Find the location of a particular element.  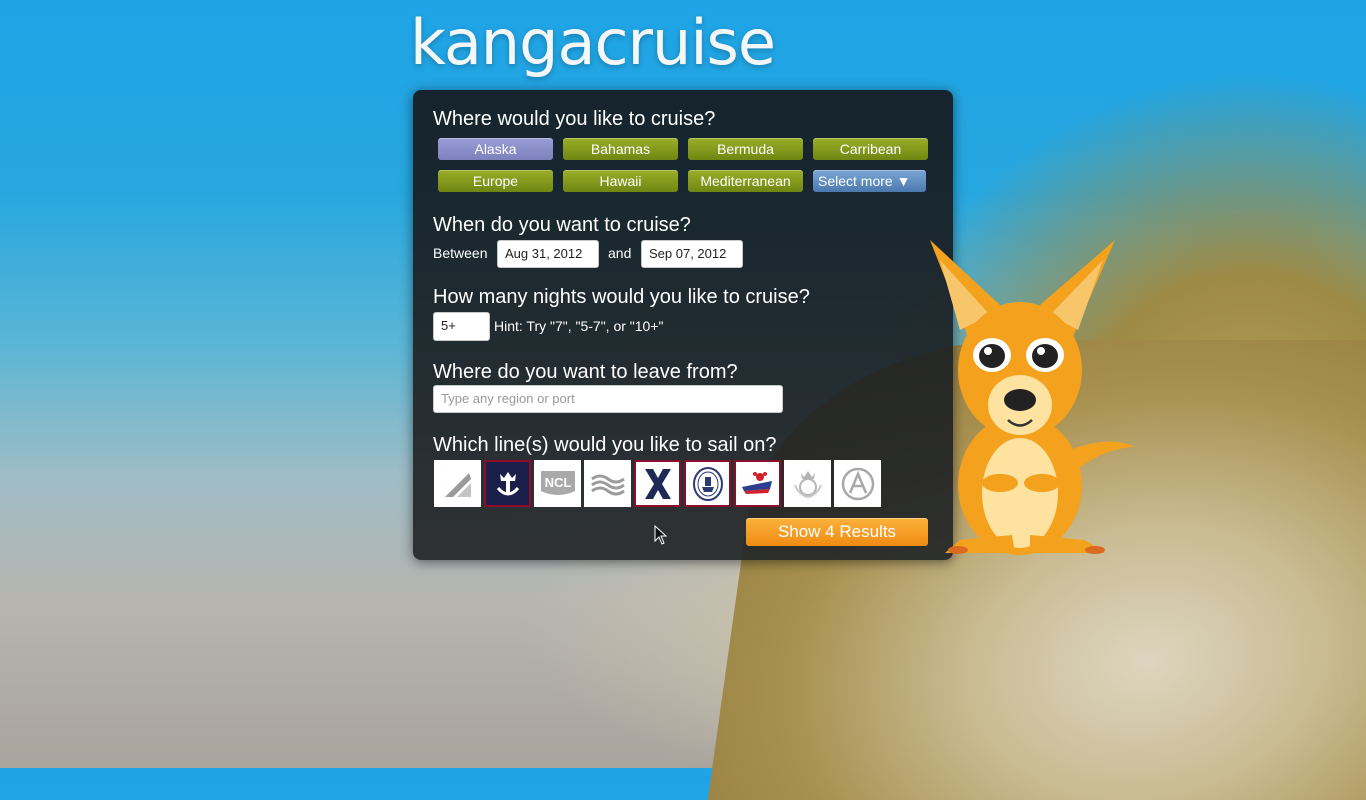

select-more-dropdown: Select more ▼ is located at coordinates (869, 181).